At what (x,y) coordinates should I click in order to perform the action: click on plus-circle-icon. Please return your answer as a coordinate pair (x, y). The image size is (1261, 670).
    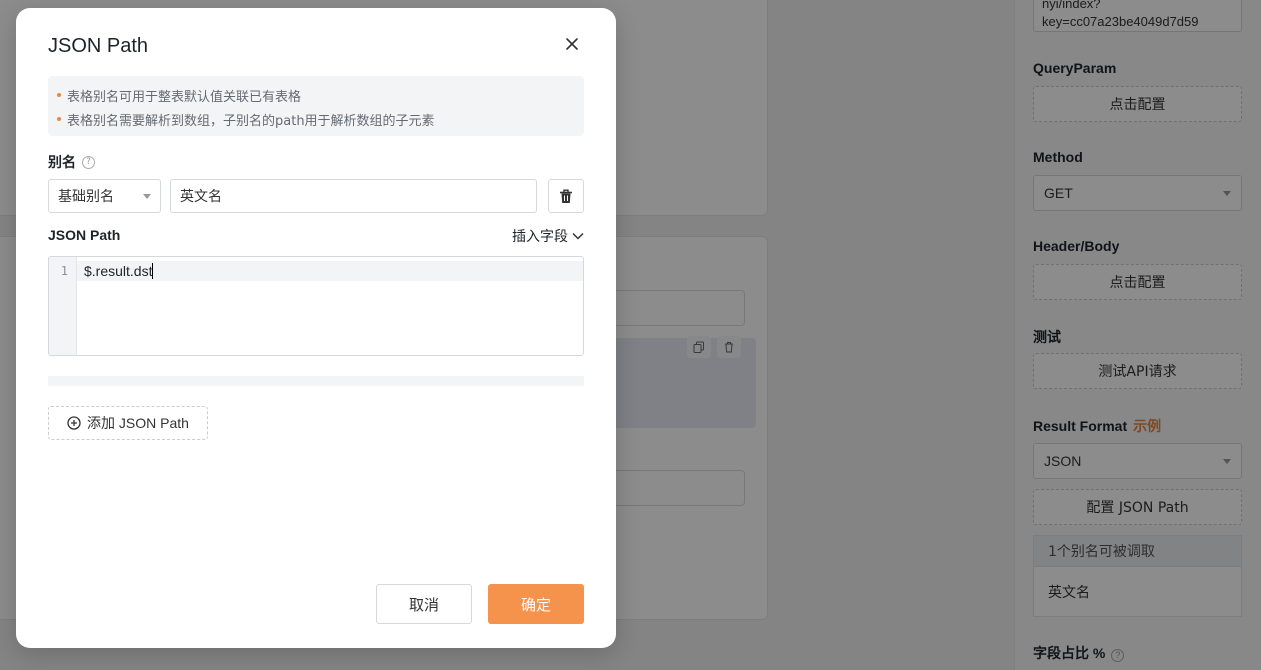
    Looking at the image, I should click on (74, 423).